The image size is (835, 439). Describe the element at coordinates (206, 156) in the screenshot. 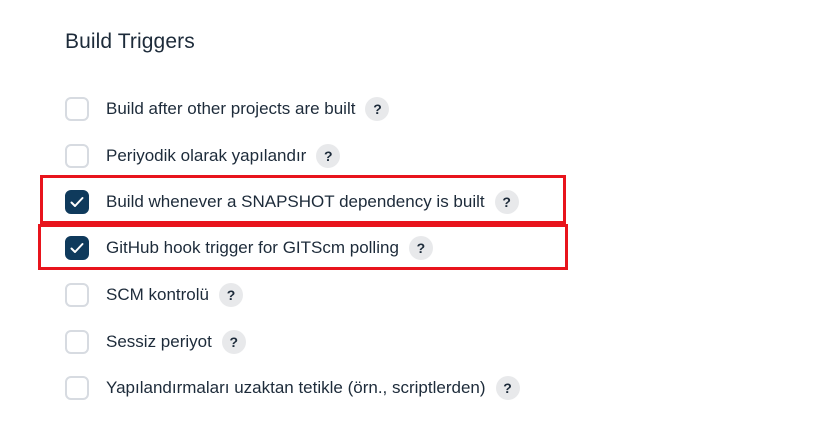

I see `trigger-label: Periyodik olarak yapılandır` at that location.